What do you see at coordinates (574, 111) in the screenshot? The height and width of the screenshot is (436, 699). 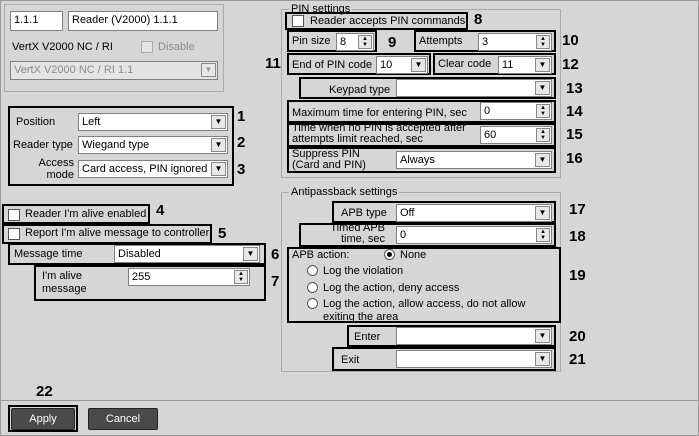 I see `marker-14: 14` at bounding box center [574, 111].